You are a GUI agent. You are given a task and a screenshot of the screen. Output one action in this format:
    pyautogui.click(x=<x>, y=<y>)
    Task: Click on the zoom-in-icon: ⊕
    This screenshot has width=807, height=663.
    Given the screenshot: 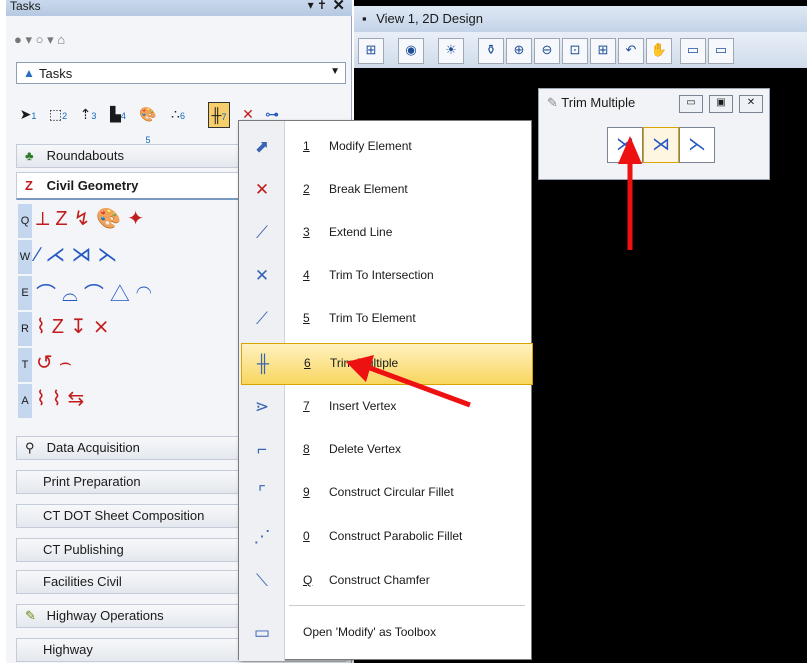 What is the action you would take?
    pyautogui.click(x=519, y=51)
    